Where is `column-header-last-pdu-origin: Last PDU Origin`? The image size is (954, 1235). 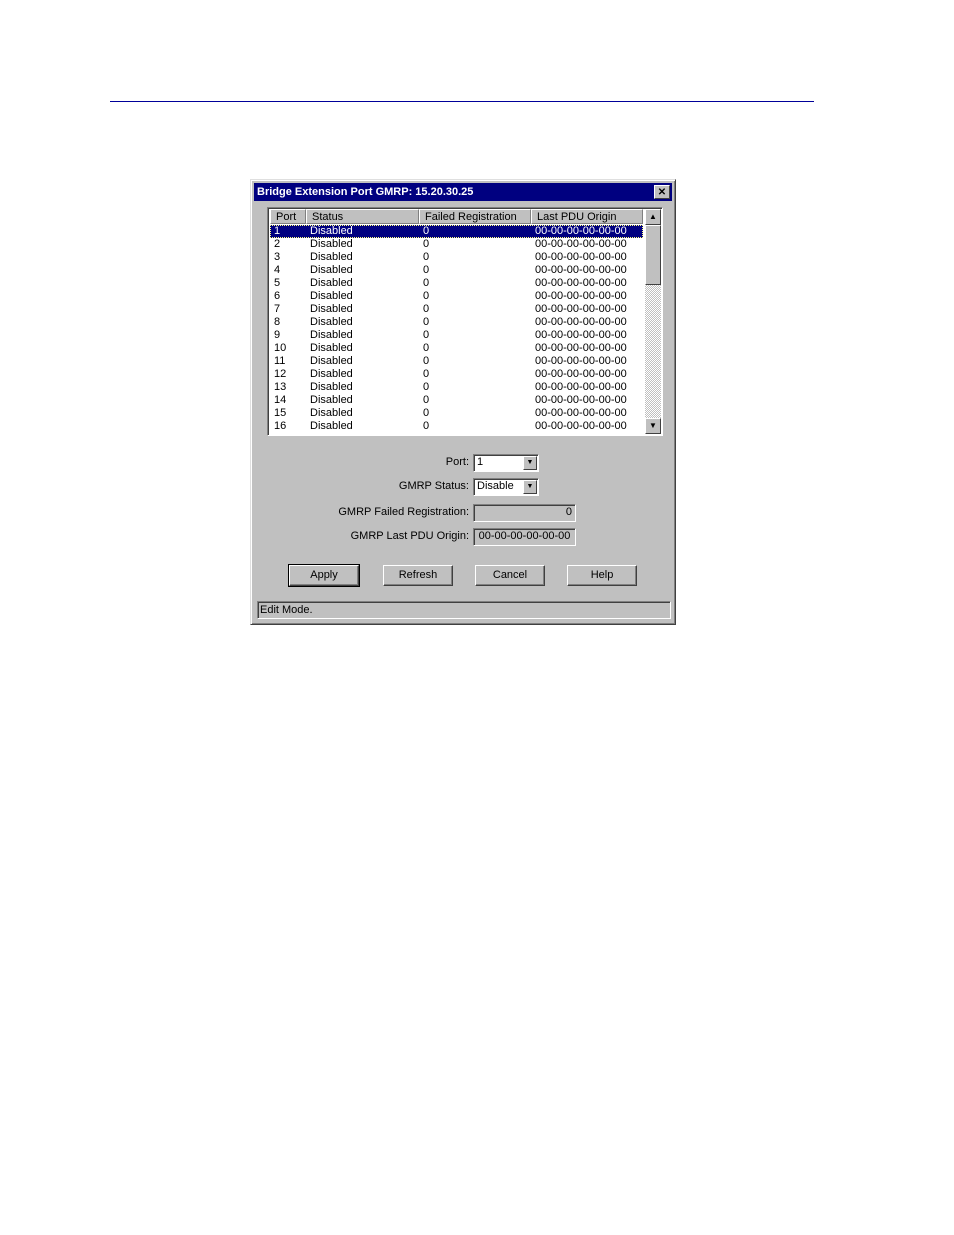
column-header-last-pdu-origin: Last PDU Origin is located at coordinates (587, 216).